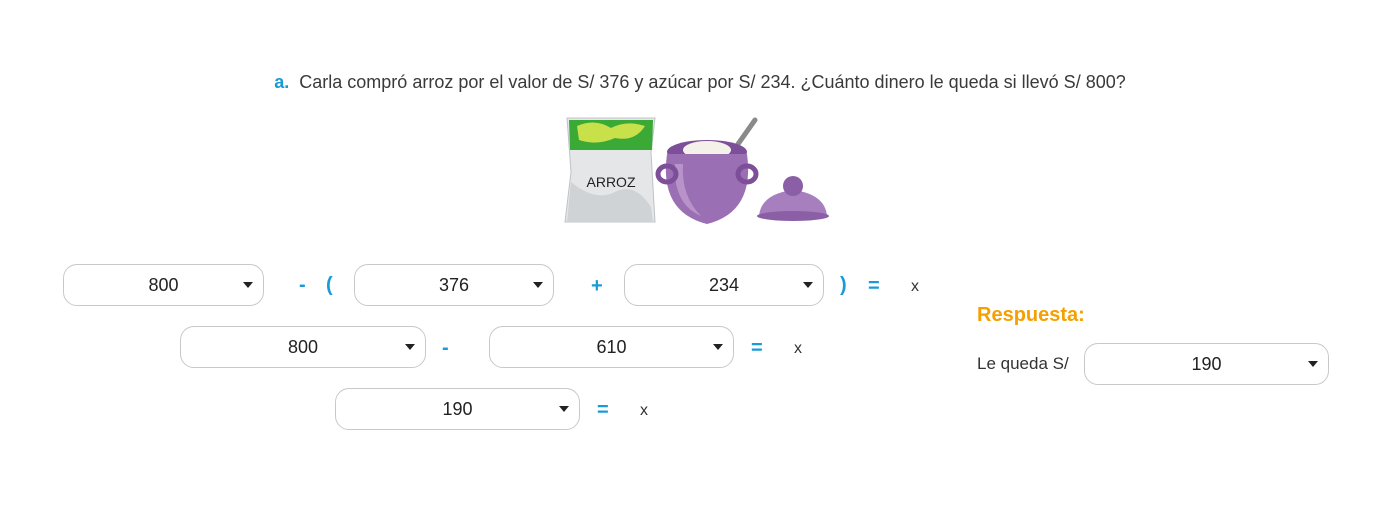 The width and height of the screenshot is (1400, 518). I want to click on dropdown-sugar-value: 234, so click(724, 284).